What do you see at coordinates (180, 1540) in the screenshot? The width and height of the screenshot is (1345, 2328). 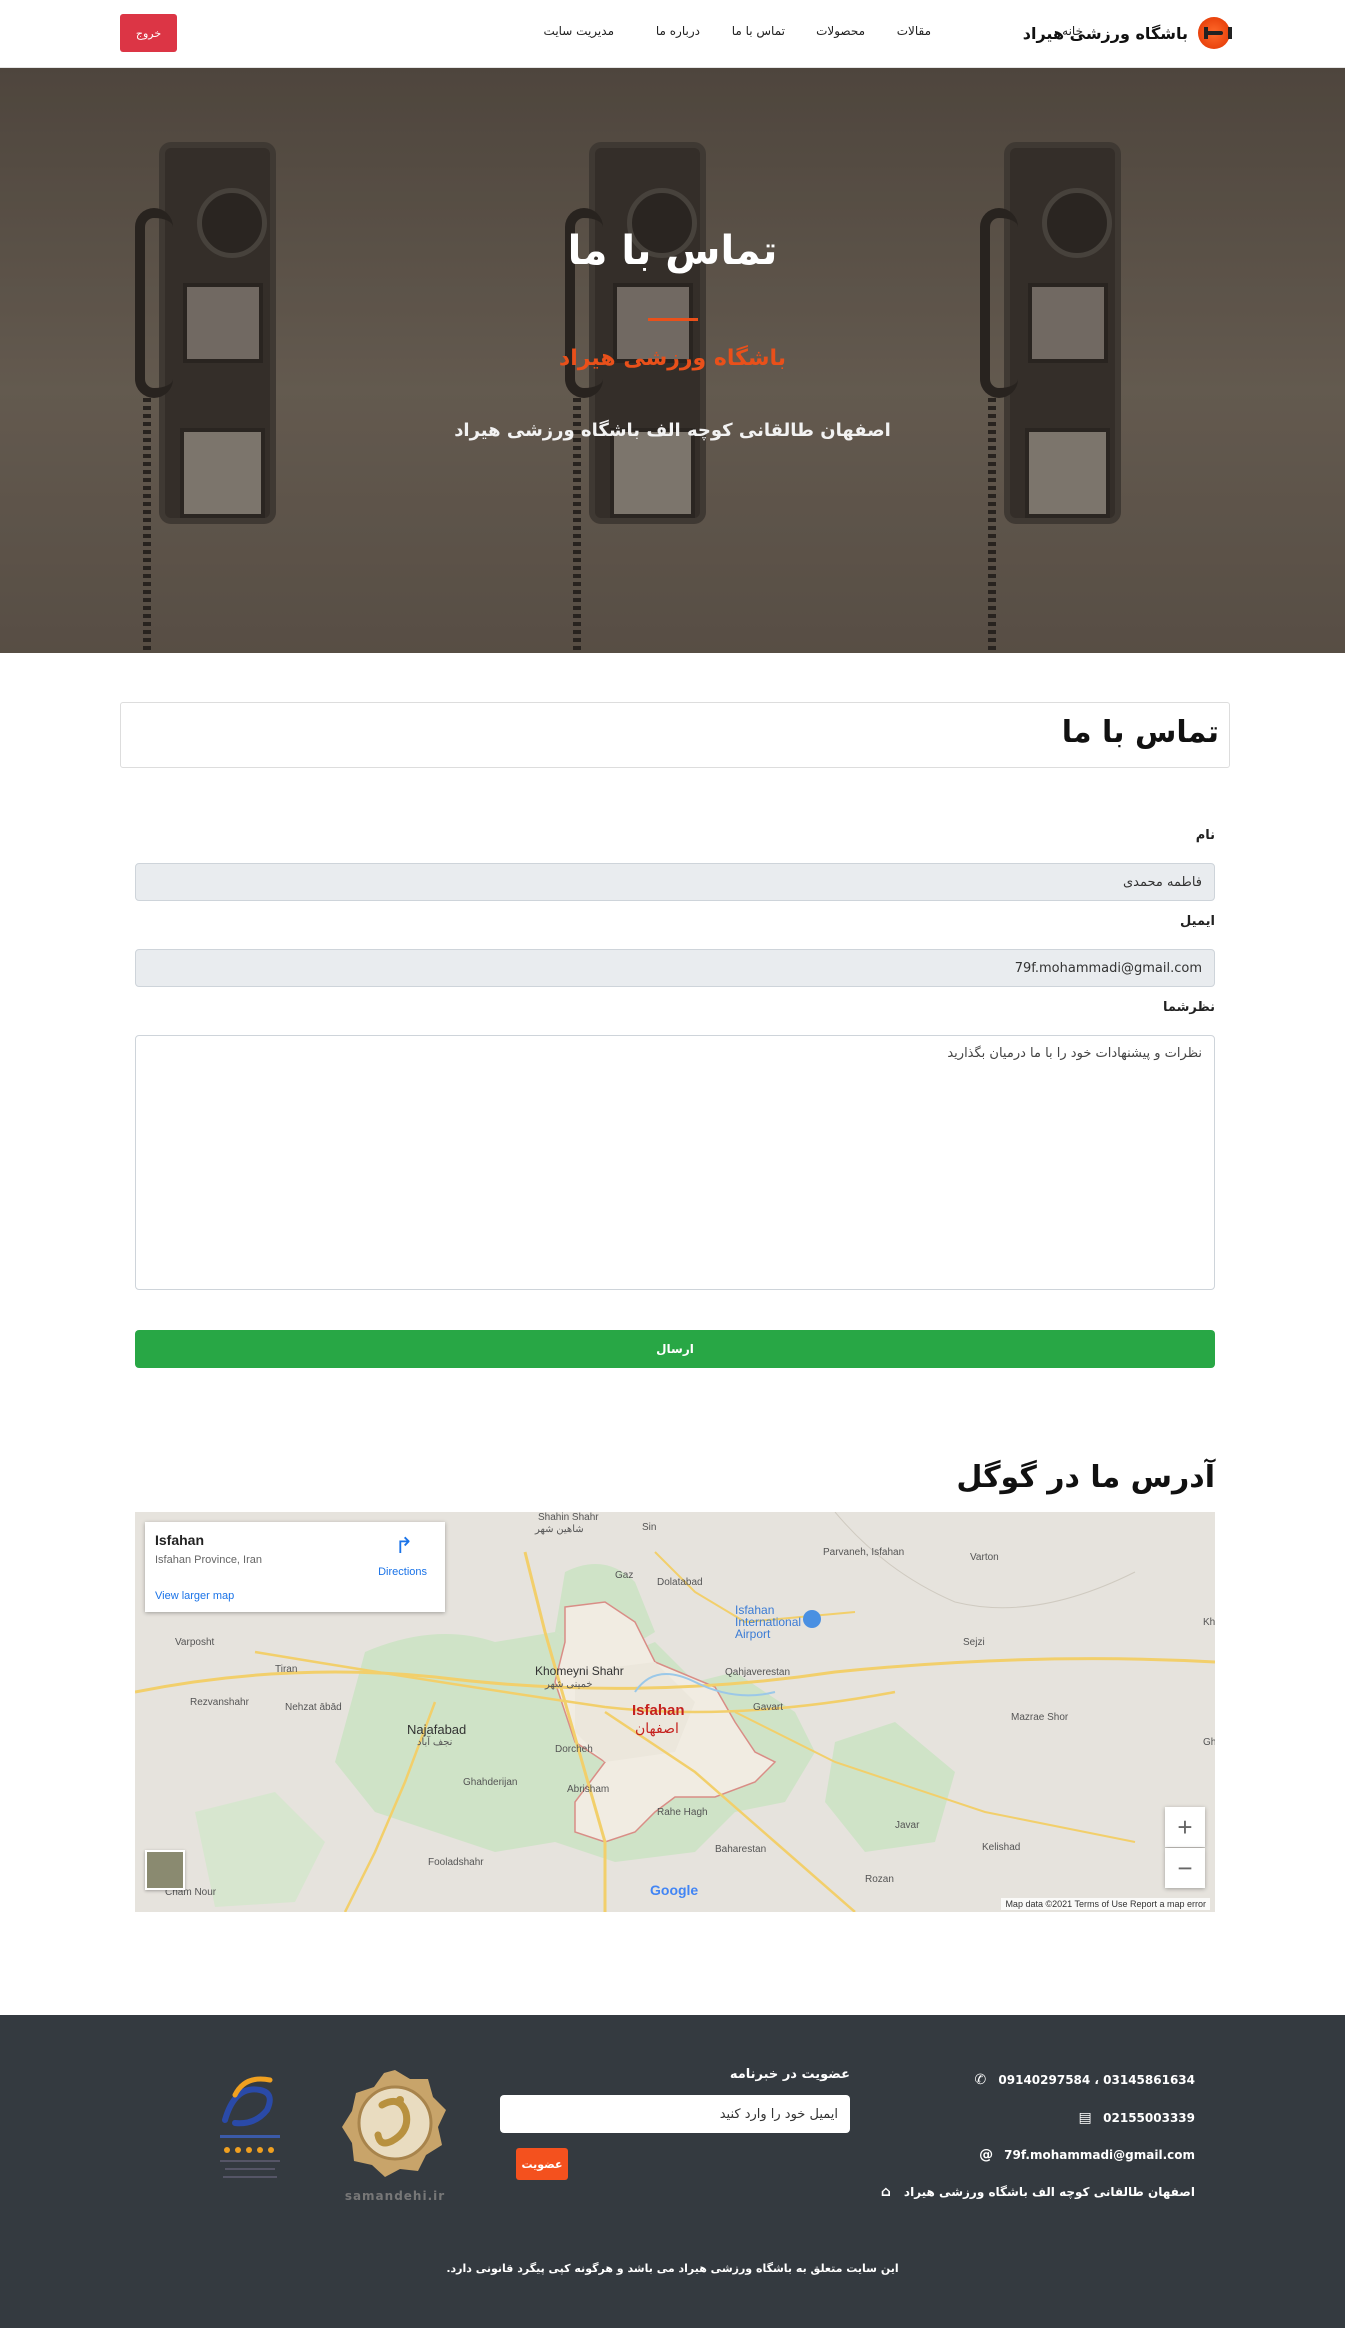 I see `map-card-title: Isfahan` at bounding box center [180, 1540].